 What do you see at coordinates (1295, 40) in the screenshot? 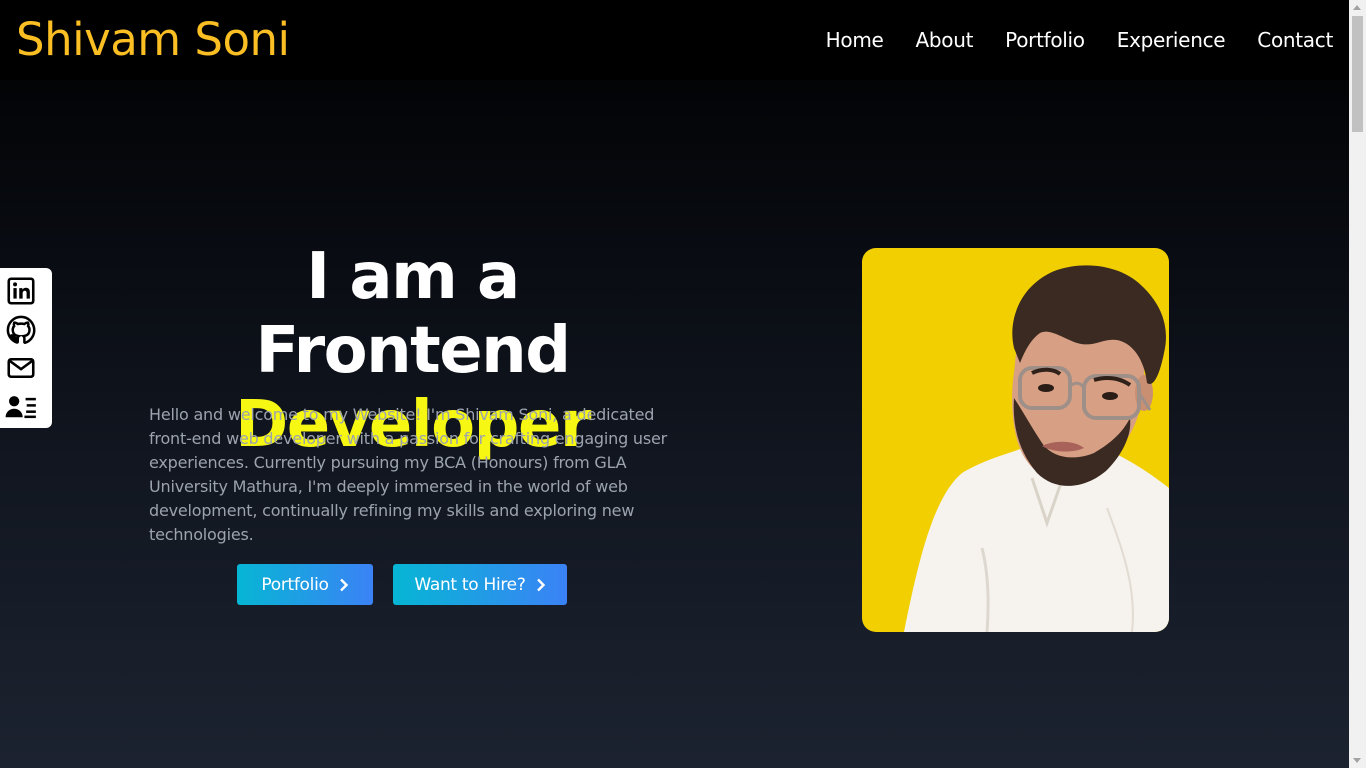
I see `nav-contact: Contact` at bounding box center [1295, 40].